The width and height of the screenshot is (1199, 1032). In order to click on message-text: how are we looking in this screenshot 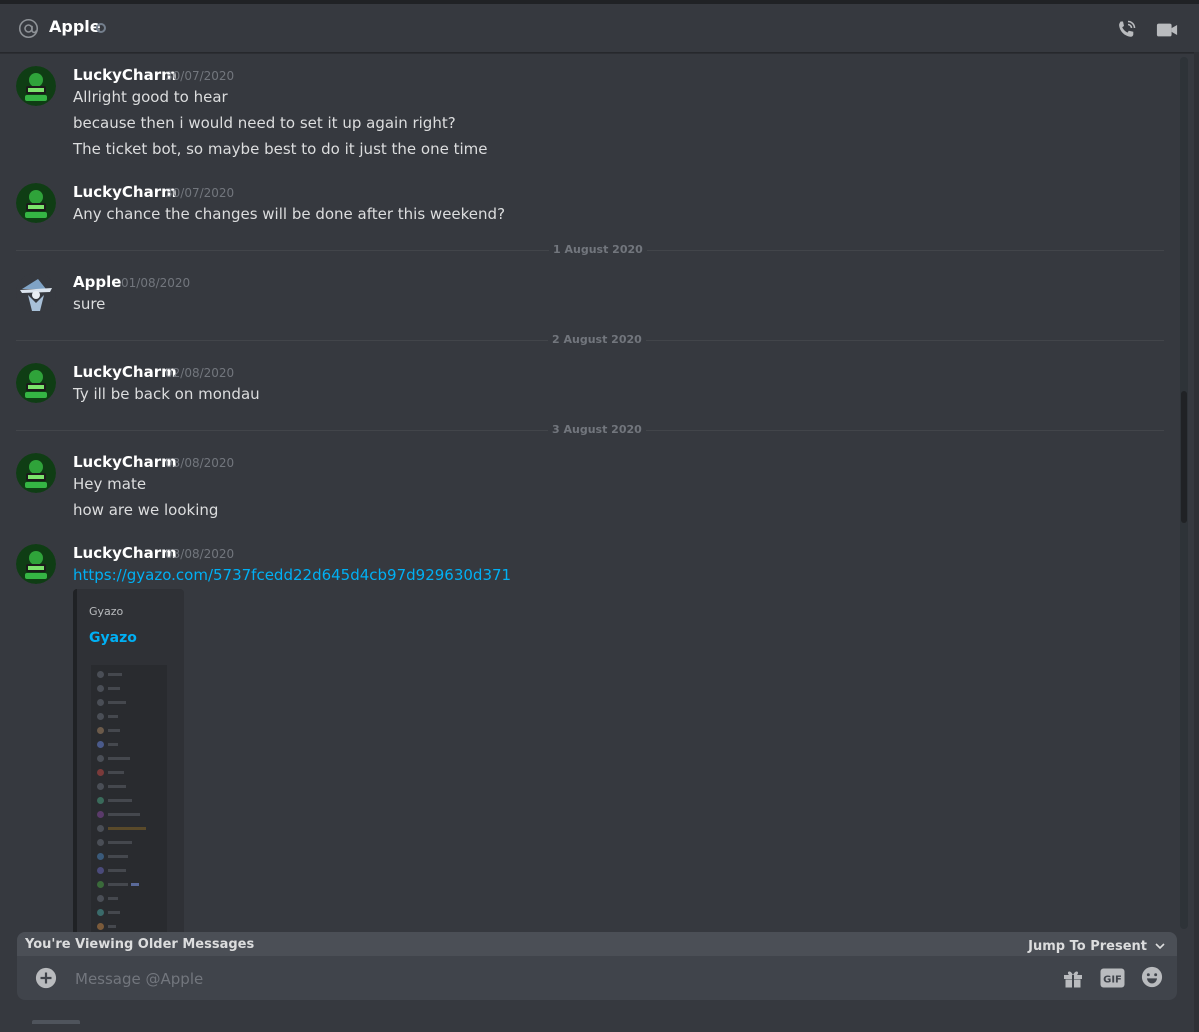, I will do `click(146, 510)`.